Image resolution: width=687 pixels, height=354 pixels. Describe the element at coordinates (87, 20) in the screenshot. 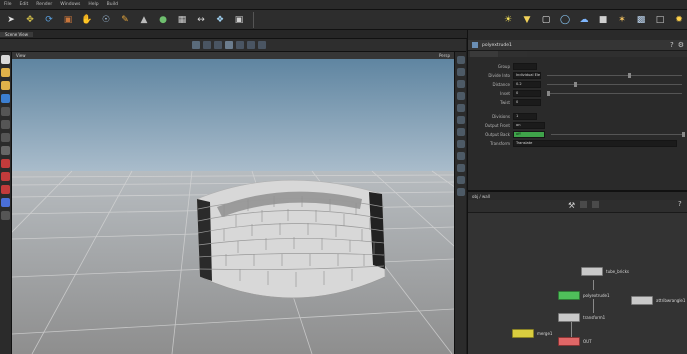

I see `handle-icon: ✋` at that location.